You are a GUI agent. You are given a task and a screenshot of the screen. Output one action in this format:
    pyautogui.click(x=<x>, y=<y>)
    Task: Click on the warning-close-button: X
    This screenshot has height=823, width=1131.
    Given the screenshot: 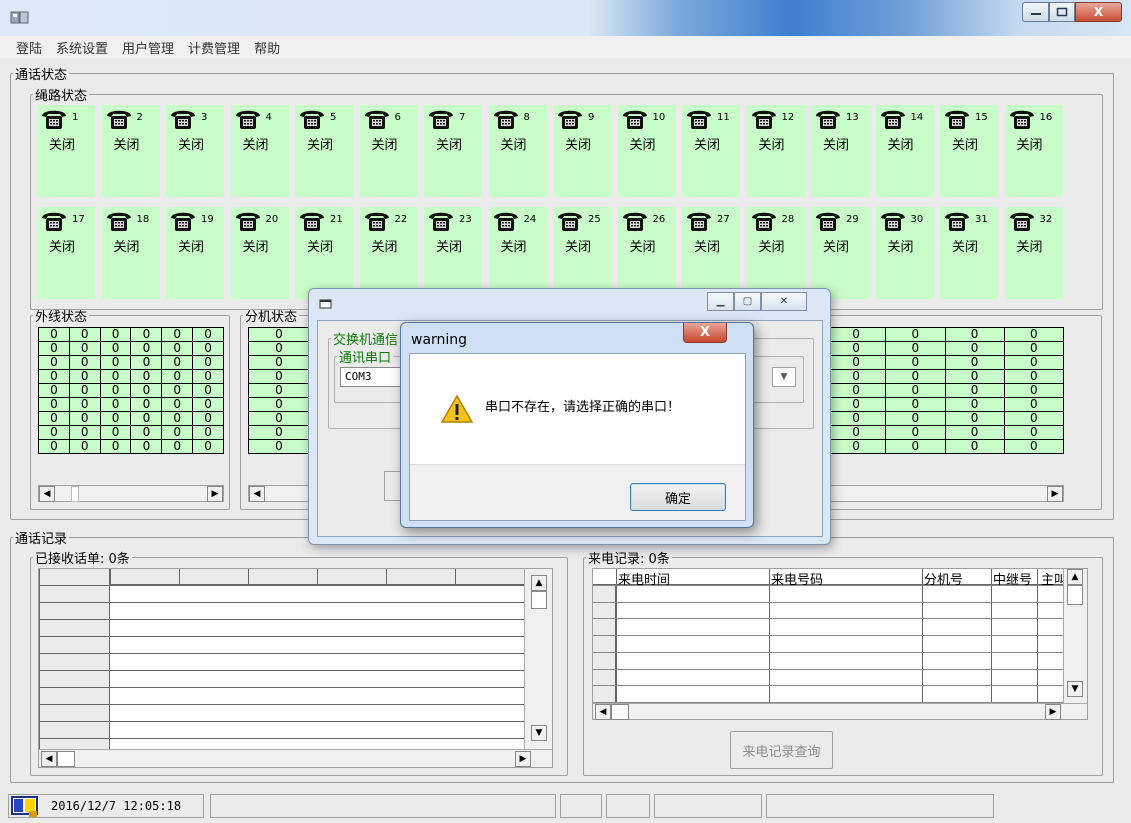 What is the action you would take?
    pyautogui.click(x=705, y=333)
    